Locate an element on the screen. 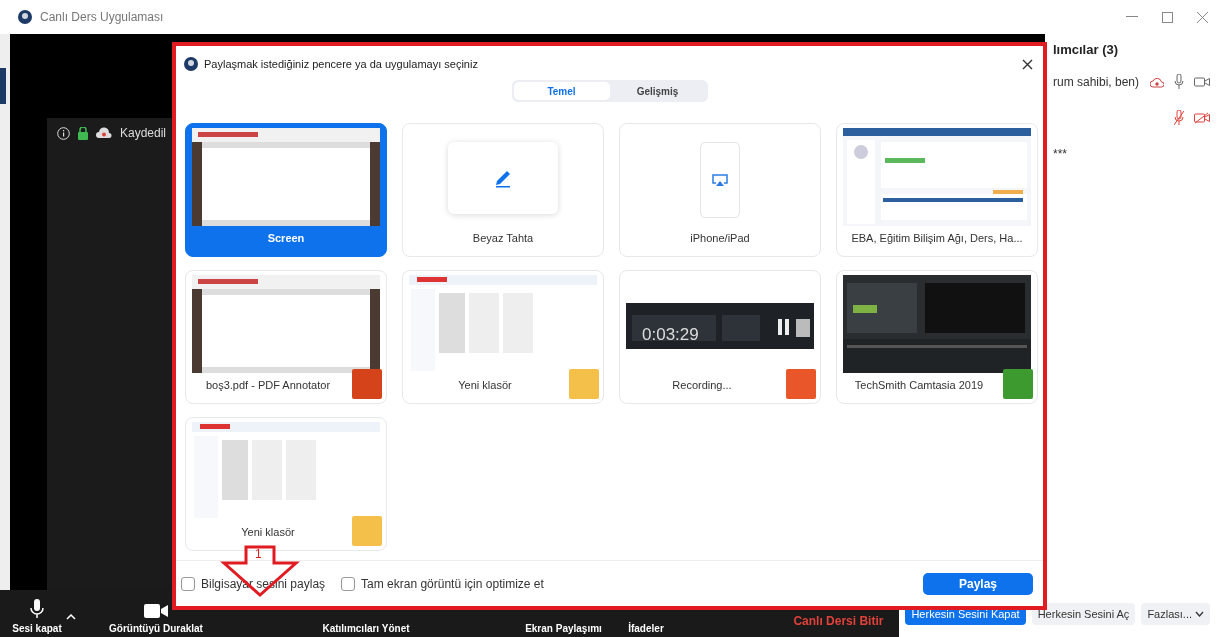  share-source-card: Yeni klasör is located at coordinates (503, 337).